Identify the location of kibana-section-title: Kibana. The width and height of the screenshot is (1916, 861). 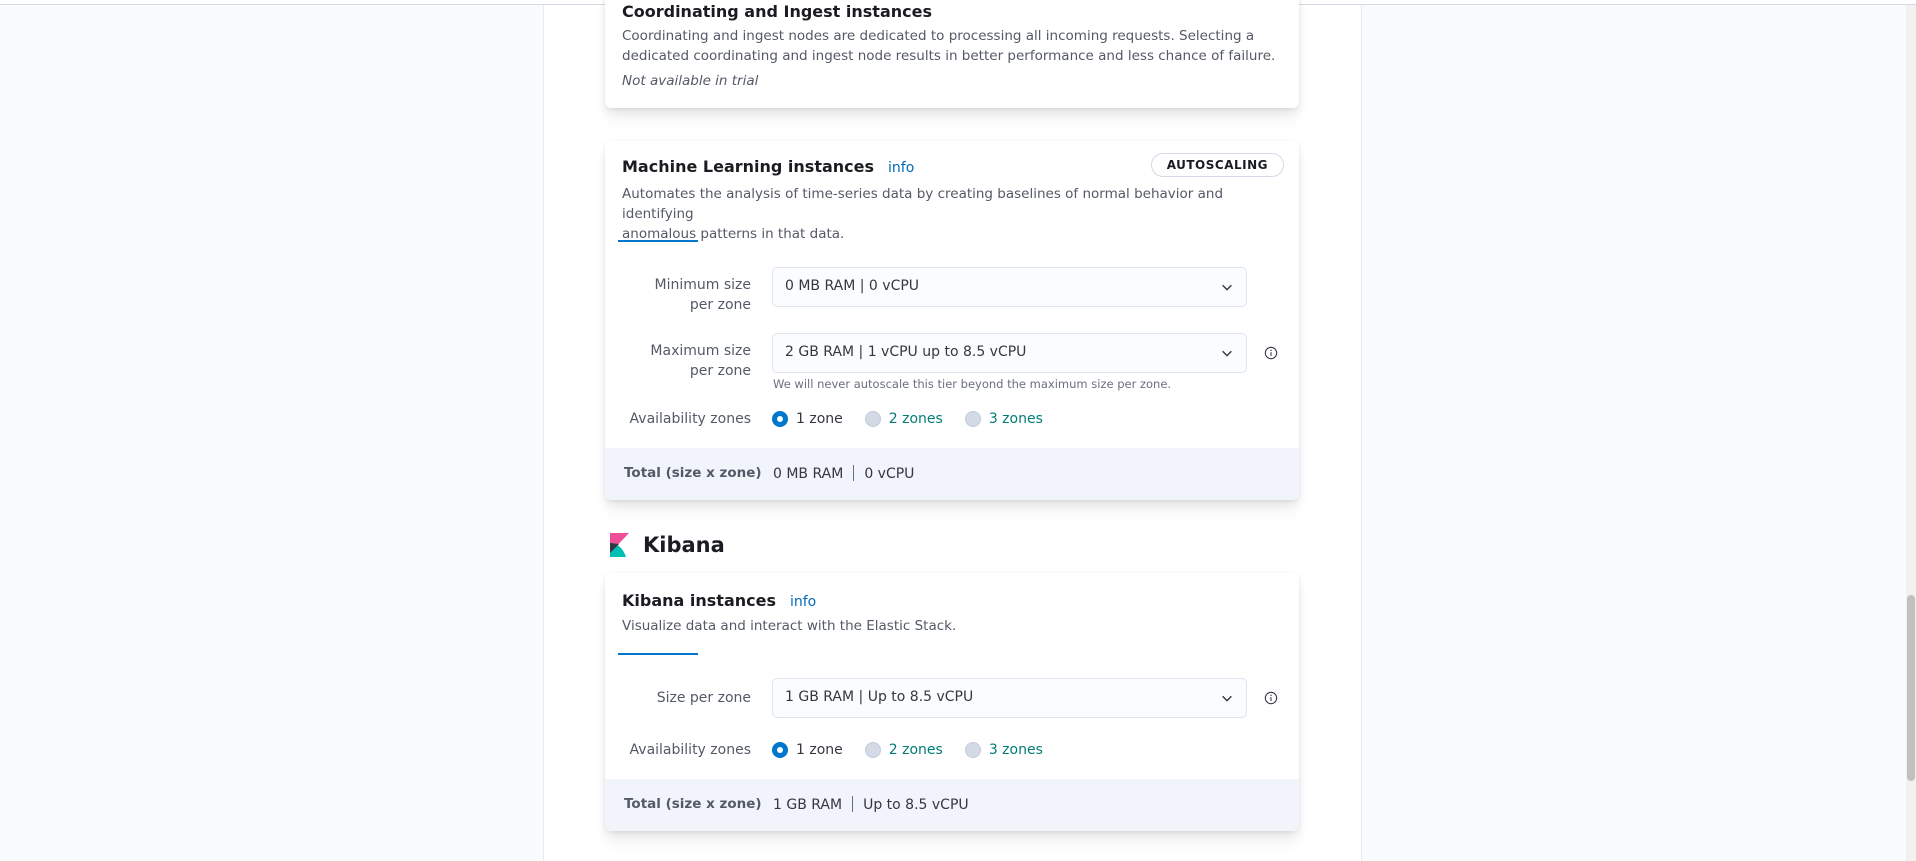
(684, 545).